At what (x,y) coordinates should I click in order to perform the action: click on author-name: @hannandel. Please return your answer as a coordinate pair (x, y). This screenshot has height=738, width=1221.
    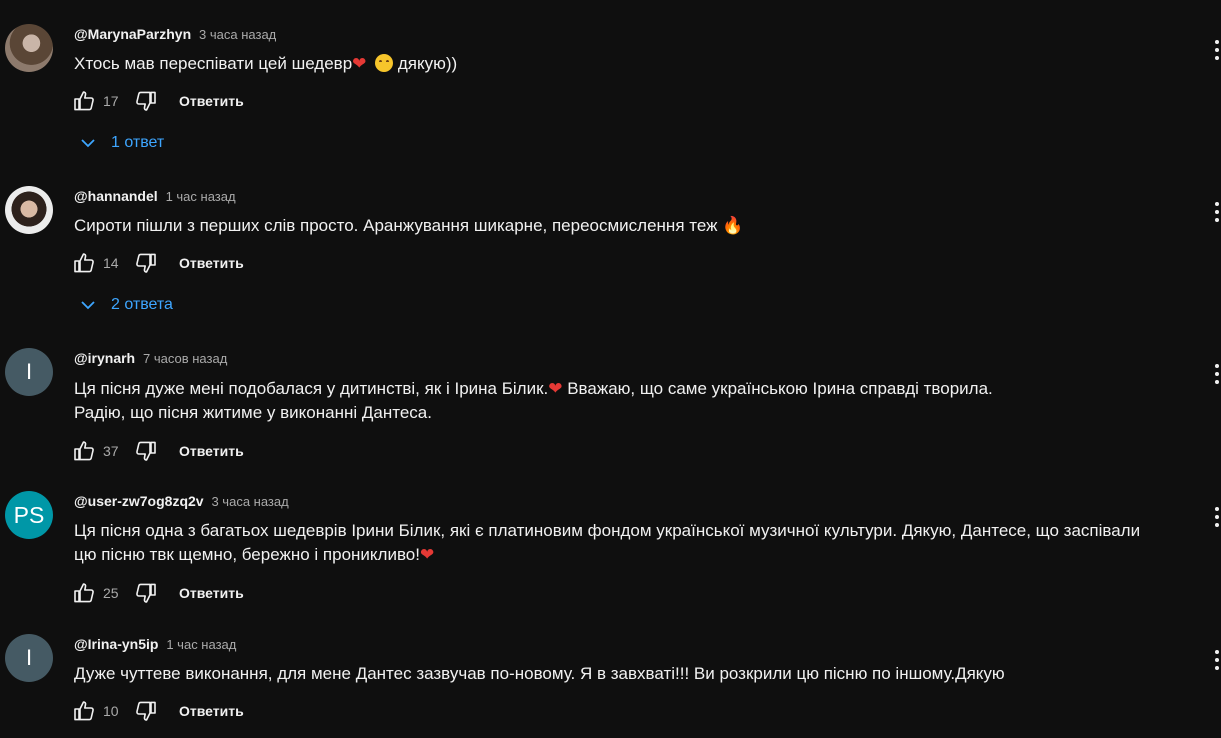
    Looking at the image, I should click on (116, 196).